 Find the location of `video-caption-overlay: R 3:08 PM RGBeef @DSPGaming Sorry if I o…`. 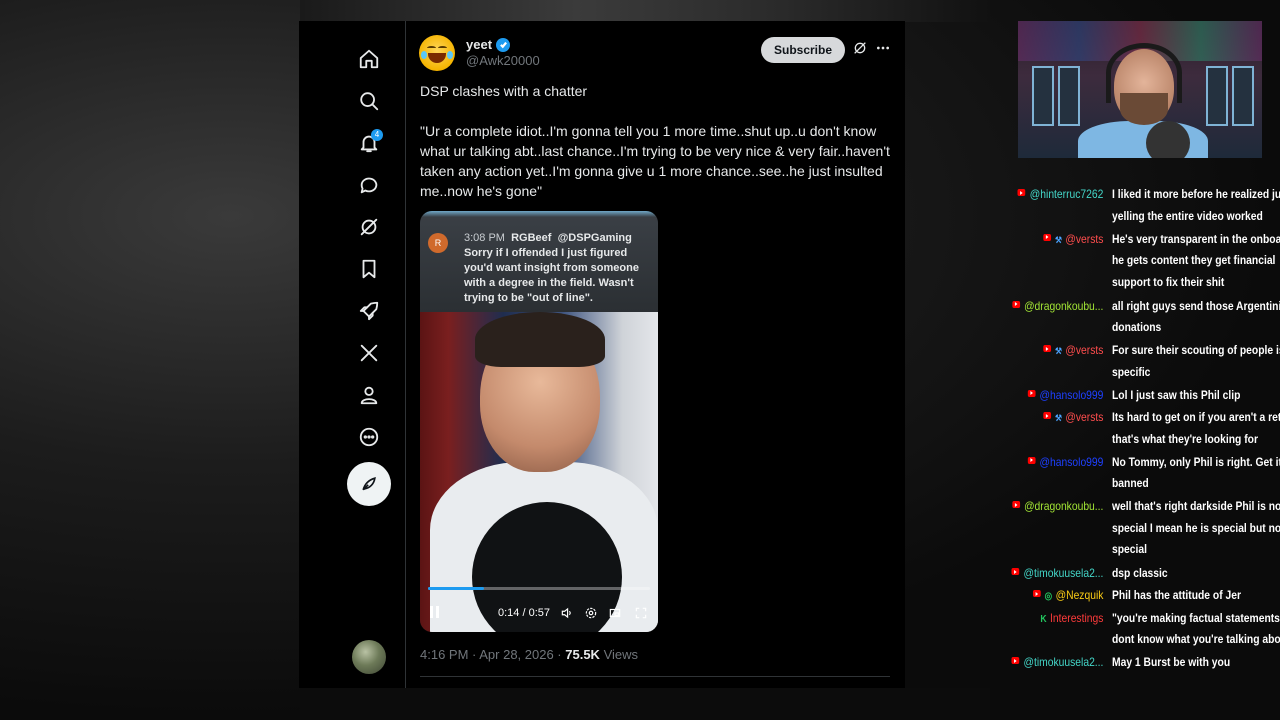

video-caption-overlay: R 3:08 PM RGBeef @DSPGaming Sorry if I o… is located at coordinates (539, 261).